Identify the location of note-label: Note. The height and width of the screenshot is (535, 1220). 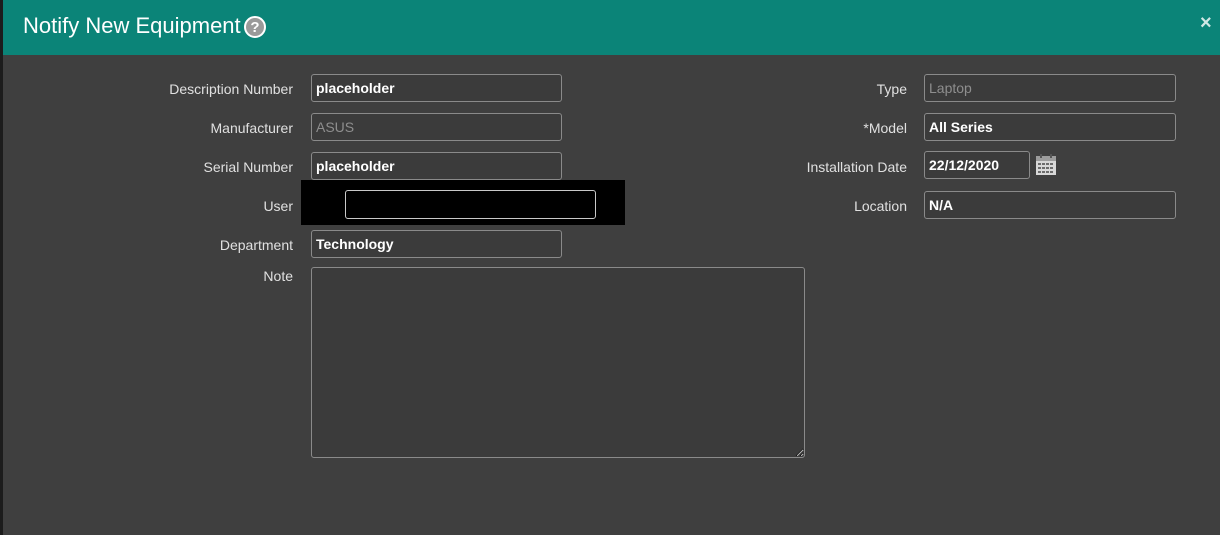
(278, 276).